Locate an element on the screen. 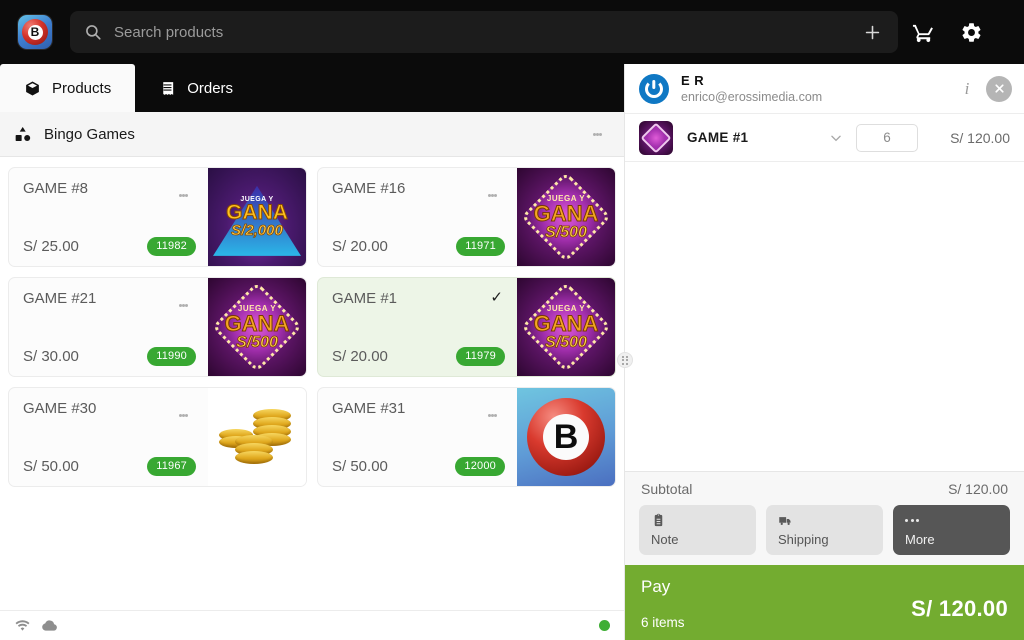 The width and height of the screenshot is (1024, 640). cart-button is located at coordinates (923, 32).